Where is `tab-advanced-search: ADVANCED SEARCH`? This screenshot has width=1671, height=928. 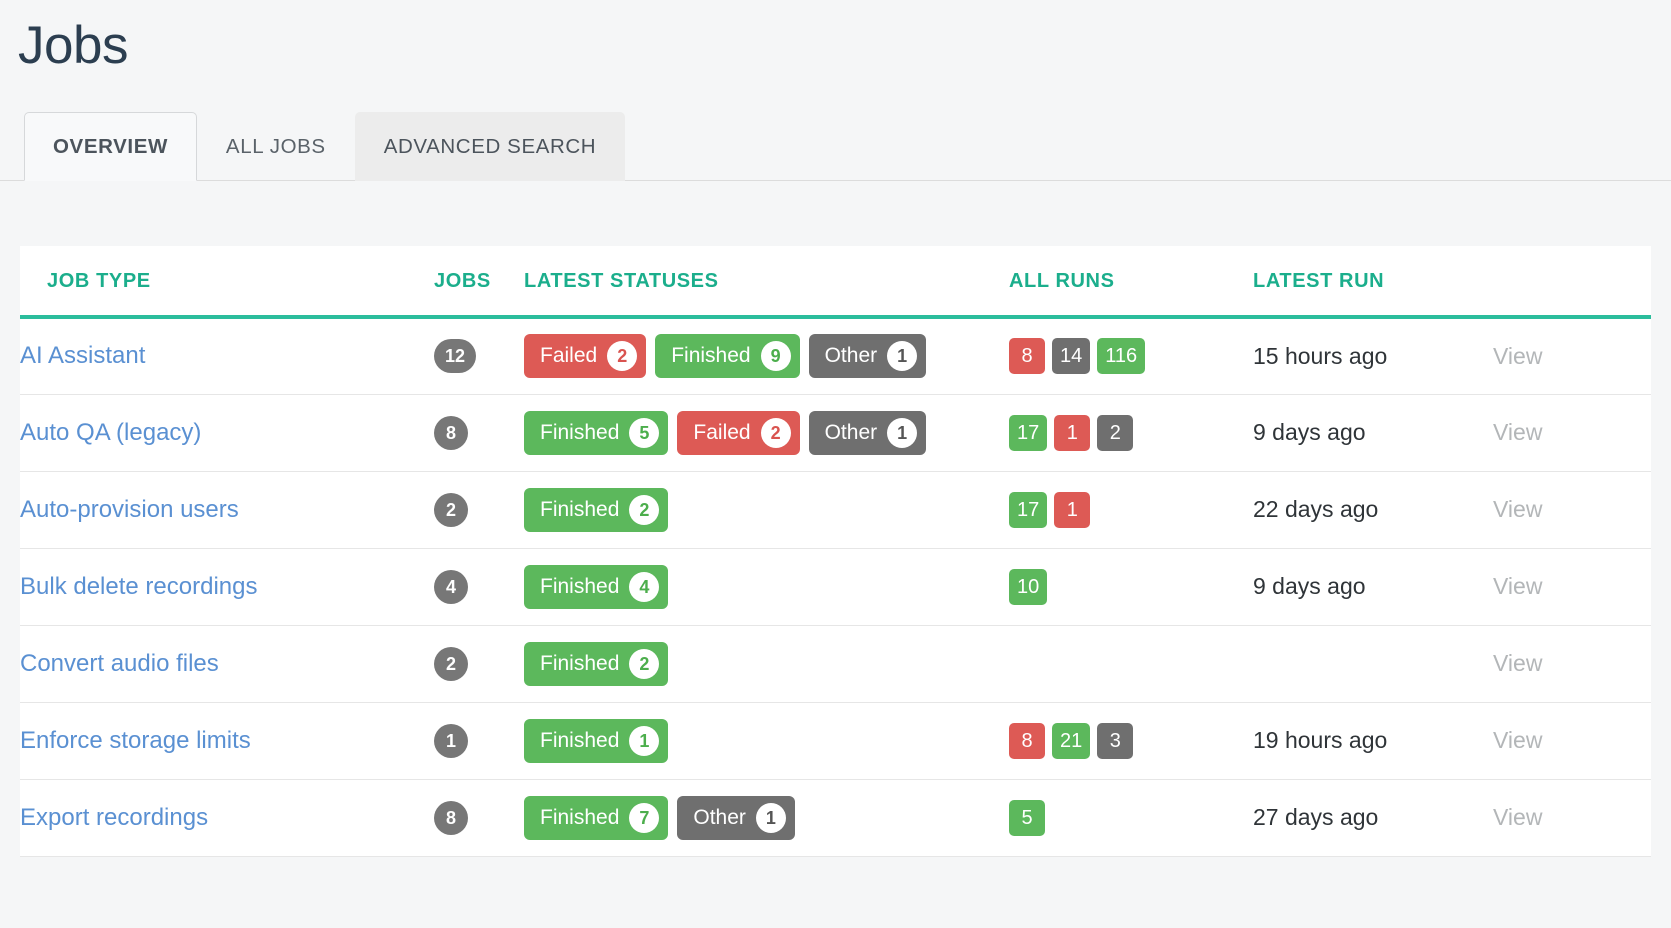
tab-advanced-search: ADVANCED SEARCH is located at coordinates (490, 146).